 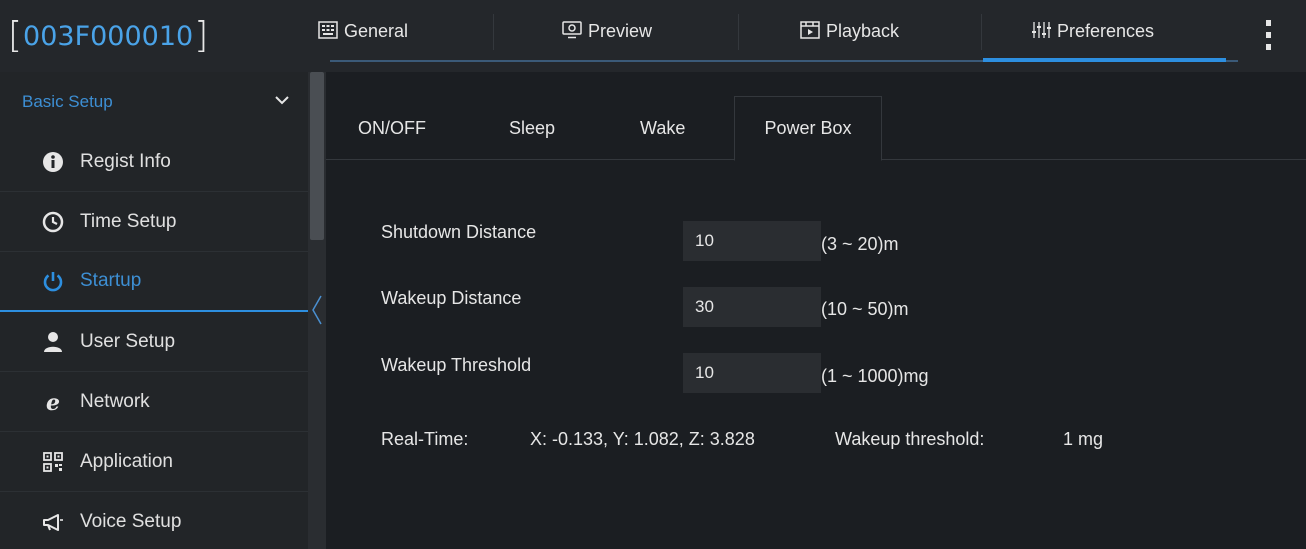 I want to click on megaphone-icon, so click(x=53, y=522).